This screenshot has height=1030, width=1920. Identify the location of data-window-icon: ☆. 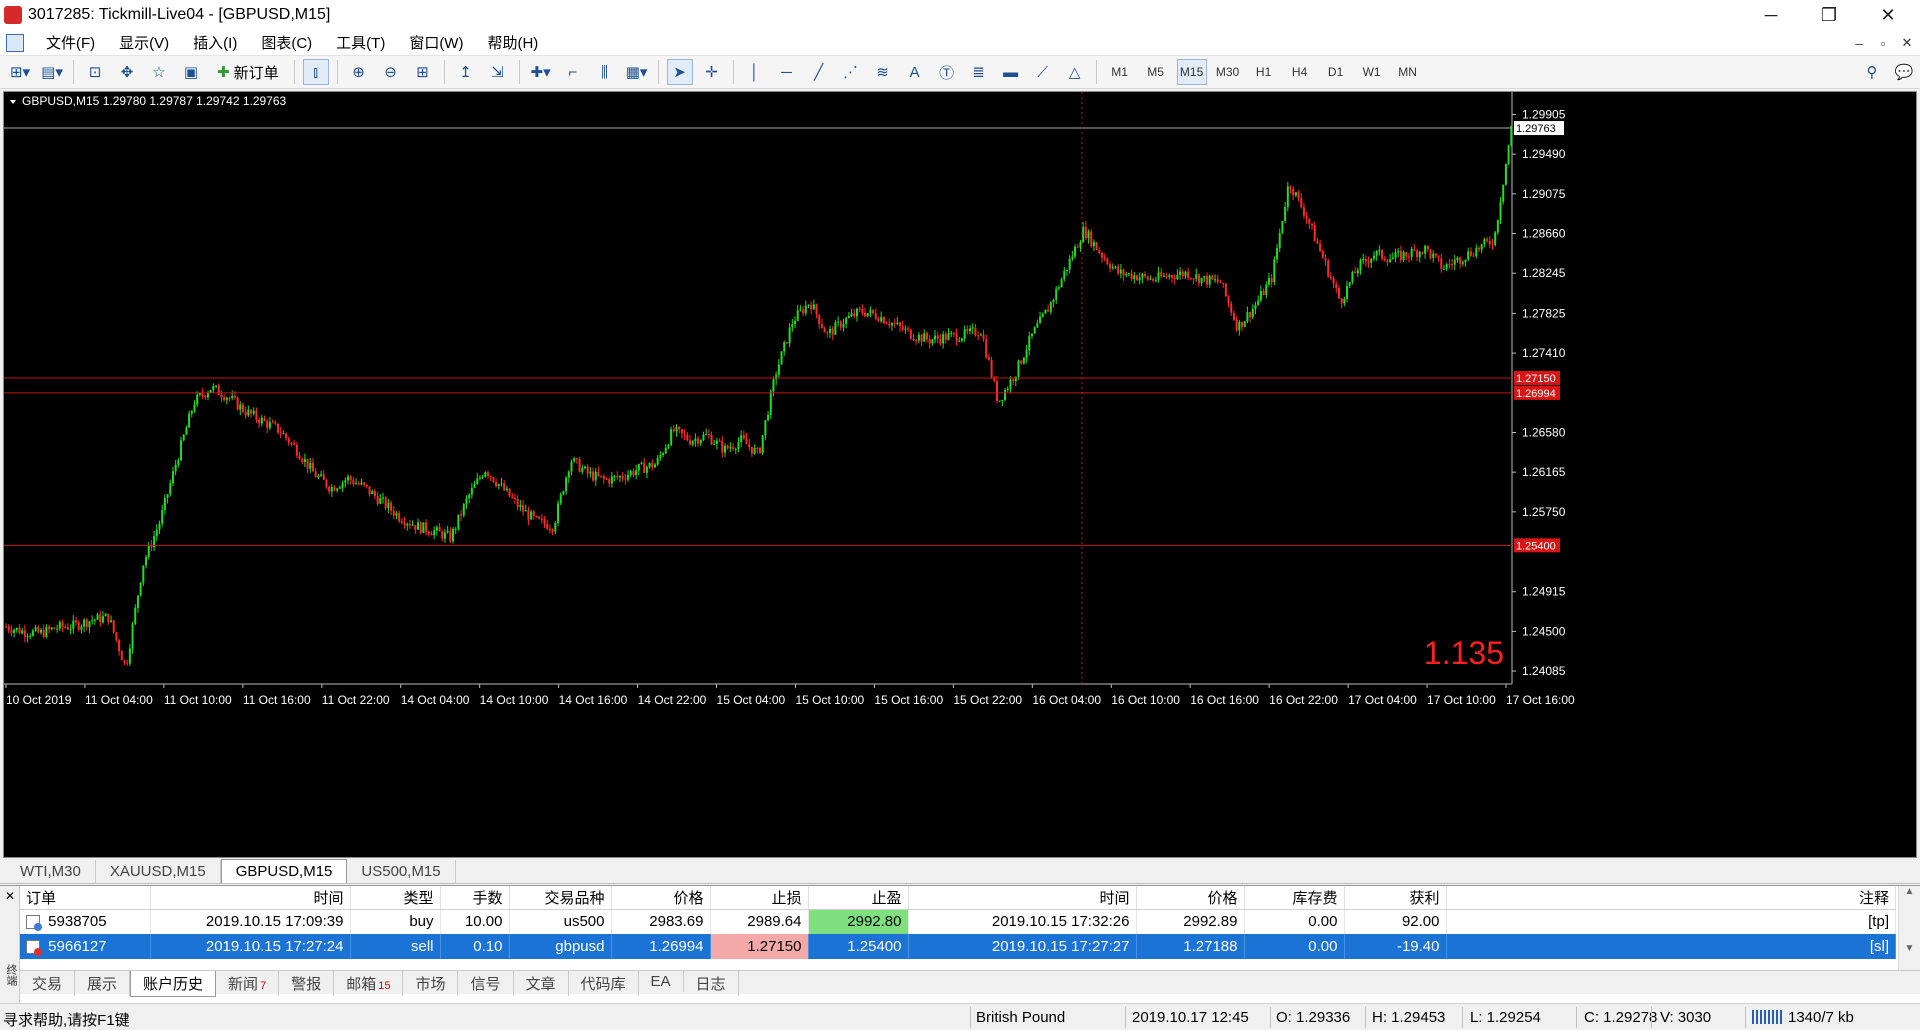
(159, 72).